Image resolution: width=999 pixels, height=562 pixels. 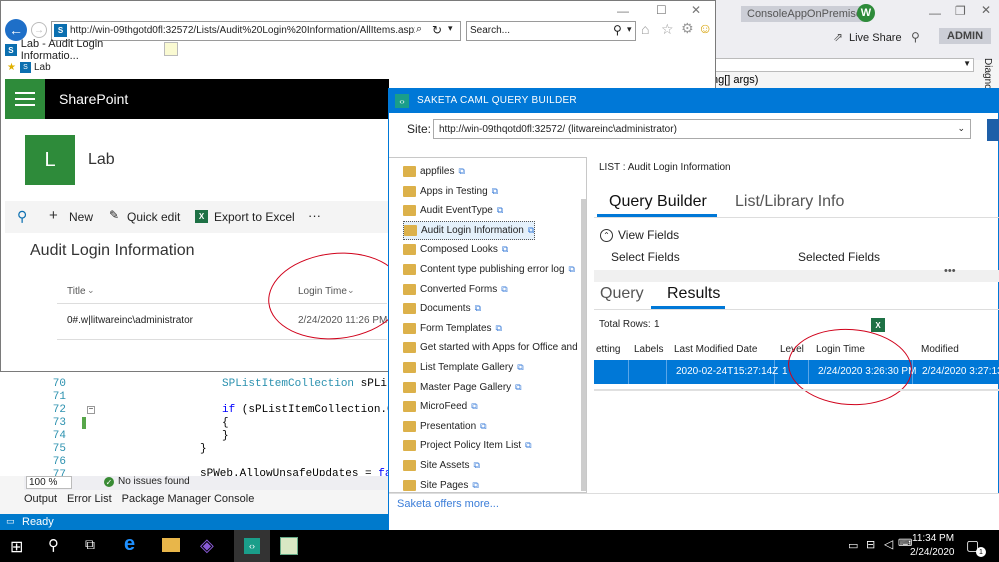 What do you see at coordinates (467, 445) in the screenshot?
I see `tree-item: Project Policy Item List ⧉` at bounding box center [467, 445].